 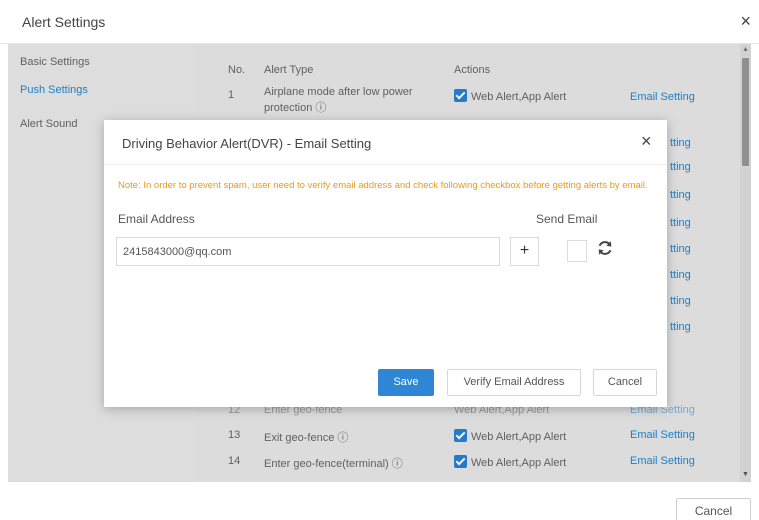 I want to click on cancel-button: Cancel, so click(x=713, y=509).